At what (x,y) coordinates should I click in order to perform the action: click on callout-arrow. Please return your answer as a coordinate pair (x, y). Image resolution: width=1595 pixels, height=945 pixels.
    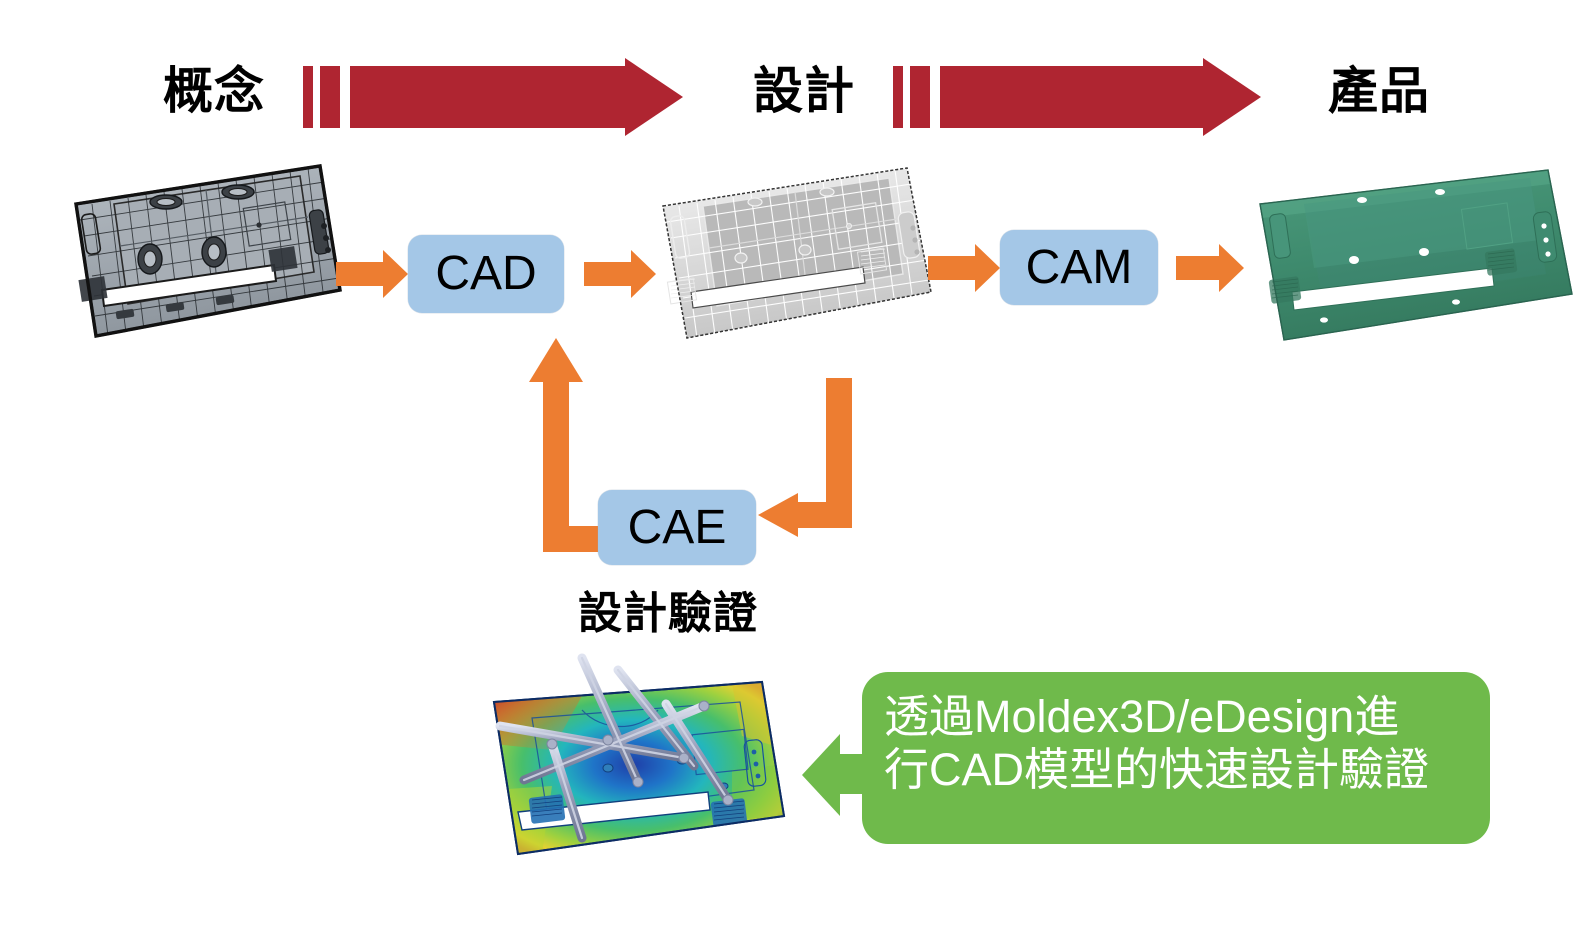
    Looking at the image, I should click on (834, 775).